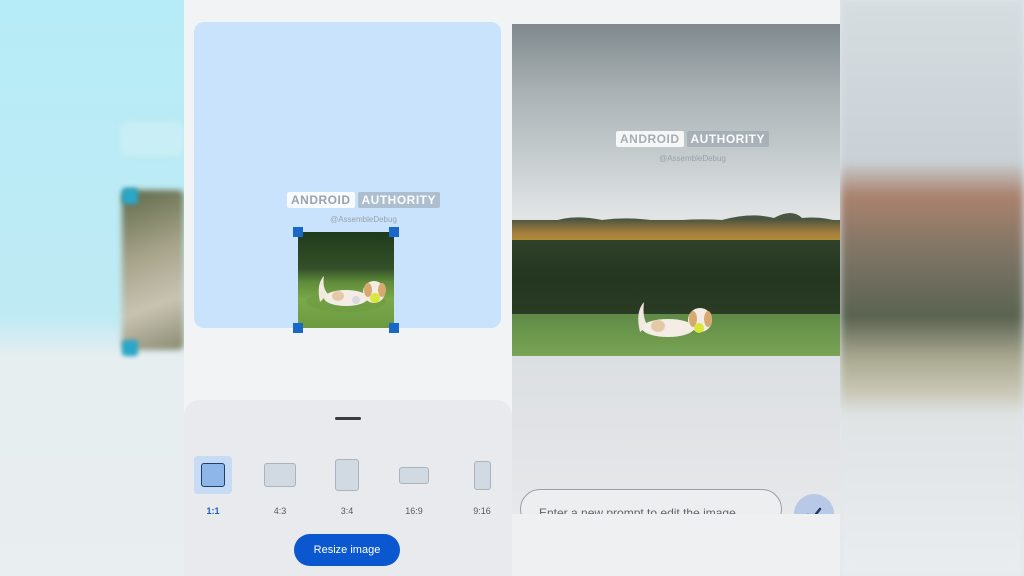 The width and height of the screenshot is (1024, 576). Describe the element at coordinates (676, 230) in the screenshot. I see `treeline` at that location.